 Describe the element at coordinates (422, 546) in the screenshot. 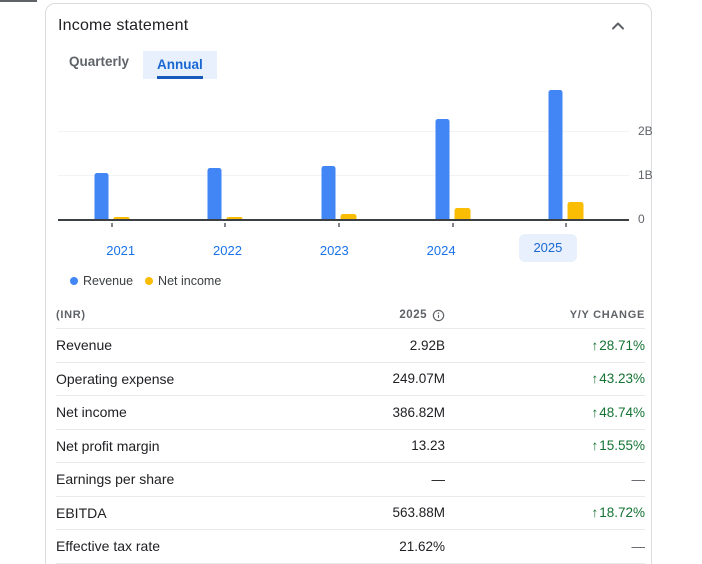

I see `row-value: 21.62%` at that location.